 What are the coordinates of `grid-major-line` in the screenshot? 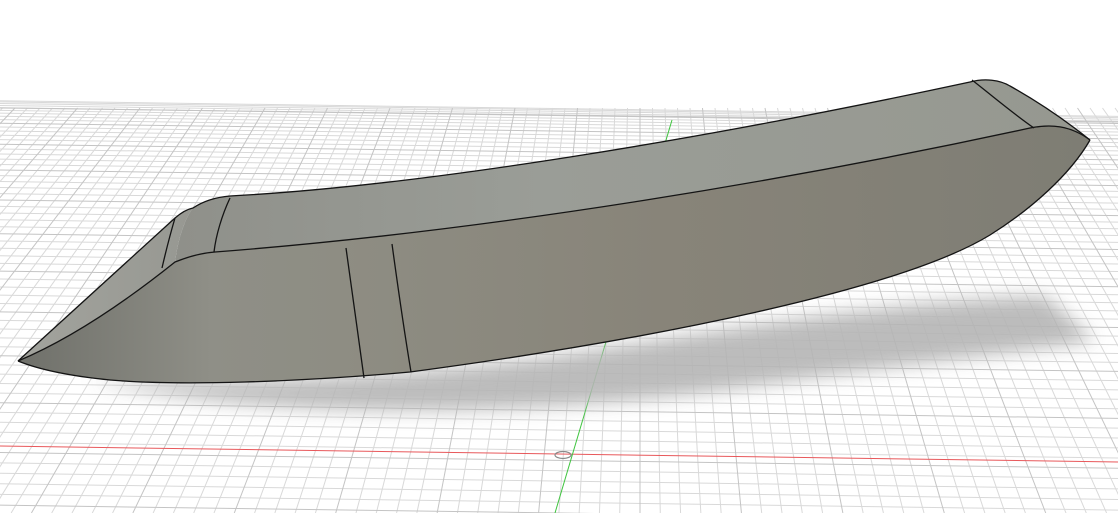 It's located at (559, 460).